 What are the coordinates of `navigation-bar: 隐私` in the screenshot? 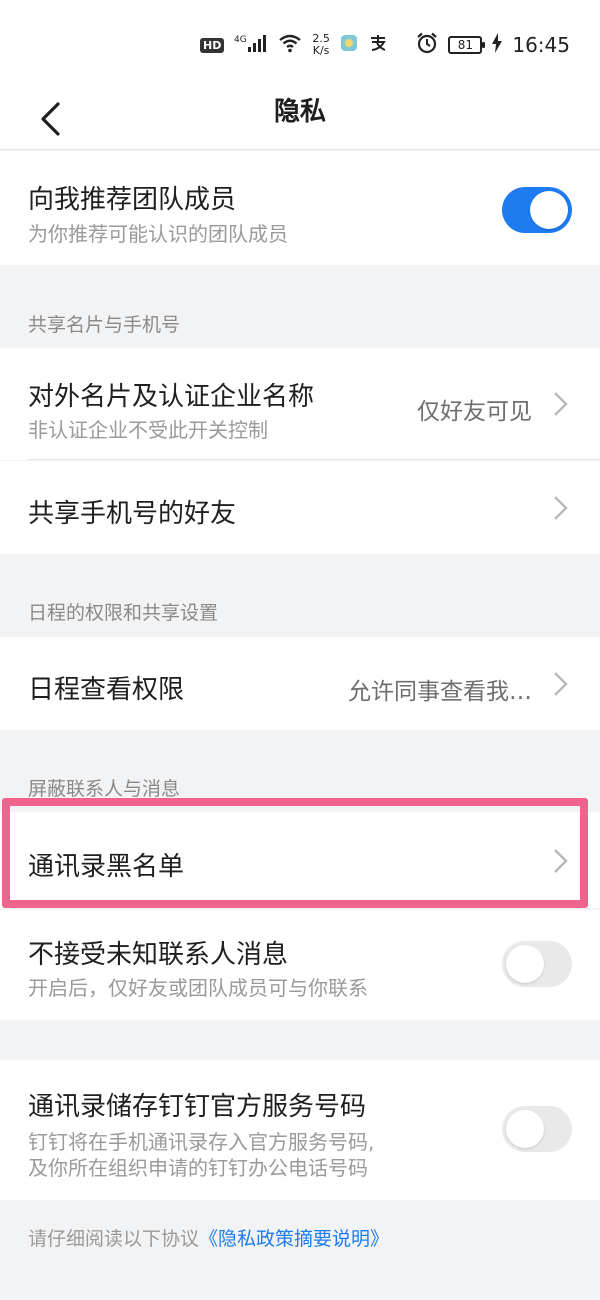 It's located at (300, 120).